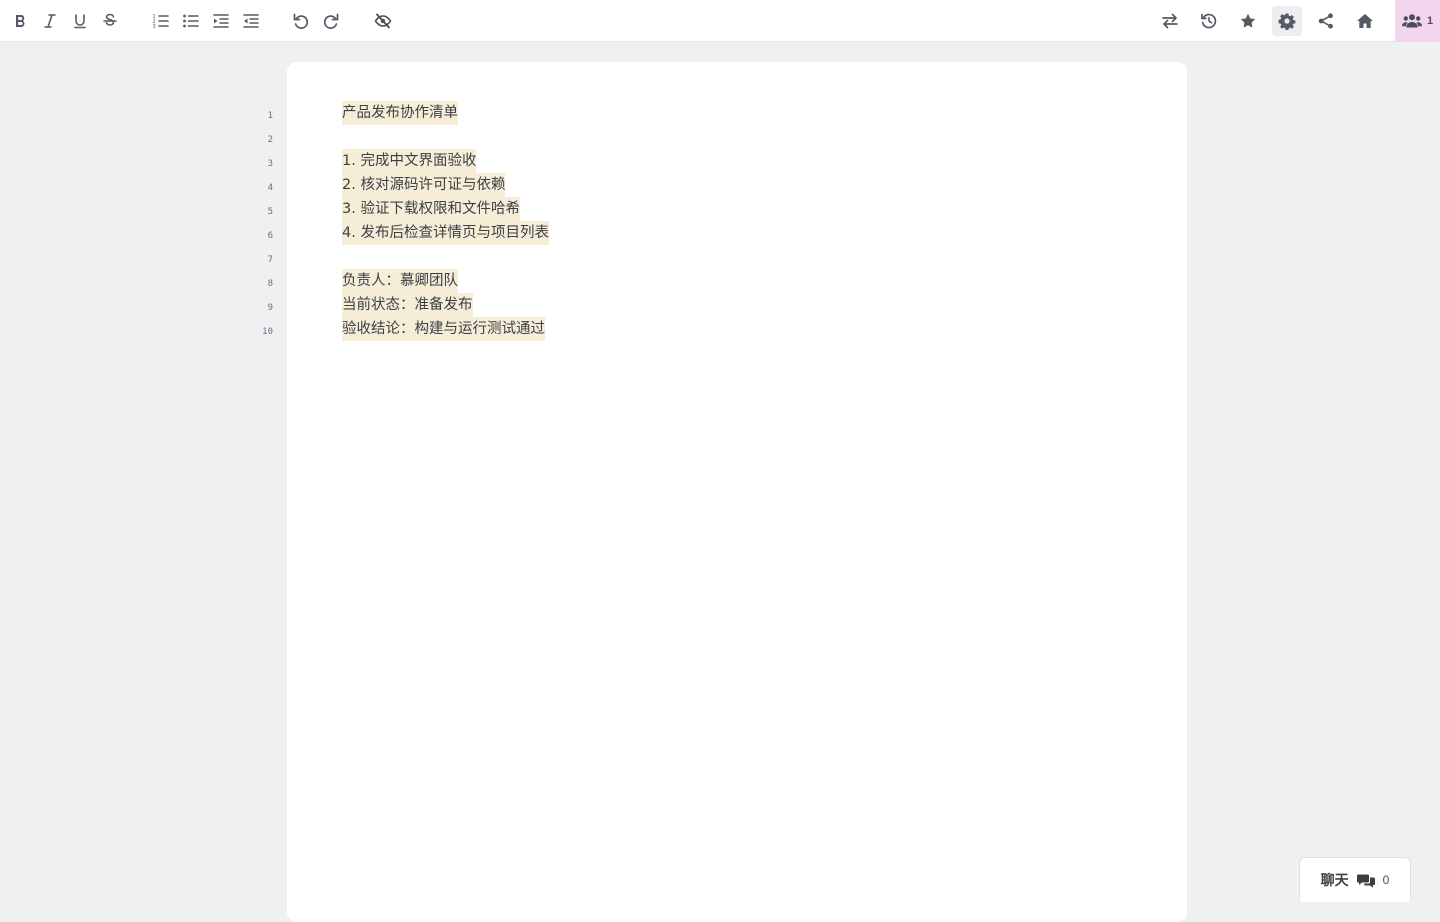 The height and width of the screenshot is (922, 1440). I want to click on underline-icon, so click(80, 21).